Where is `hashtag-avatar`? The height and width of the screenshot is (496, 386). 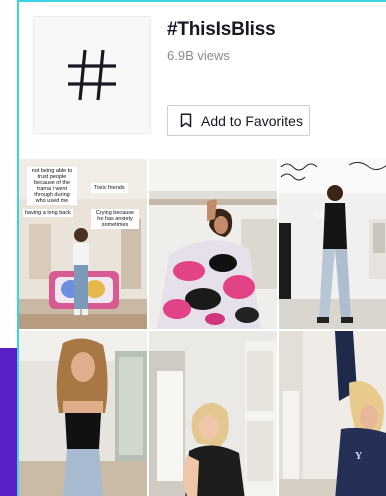
hashtag-avatar is located at coordinates (92, 75).